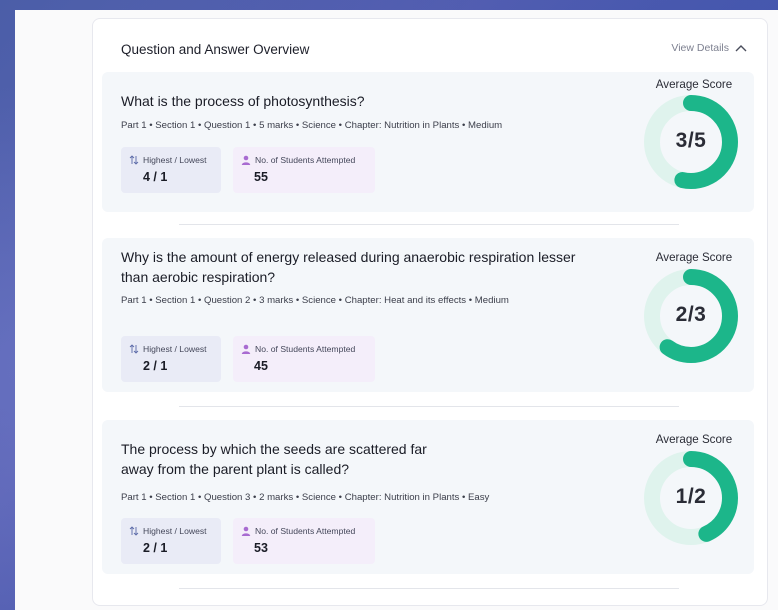  What do you see at coordinates (691, 314) in the screenshot?
I see `average-score-value: 2/3` at bounding box center [691, 314].